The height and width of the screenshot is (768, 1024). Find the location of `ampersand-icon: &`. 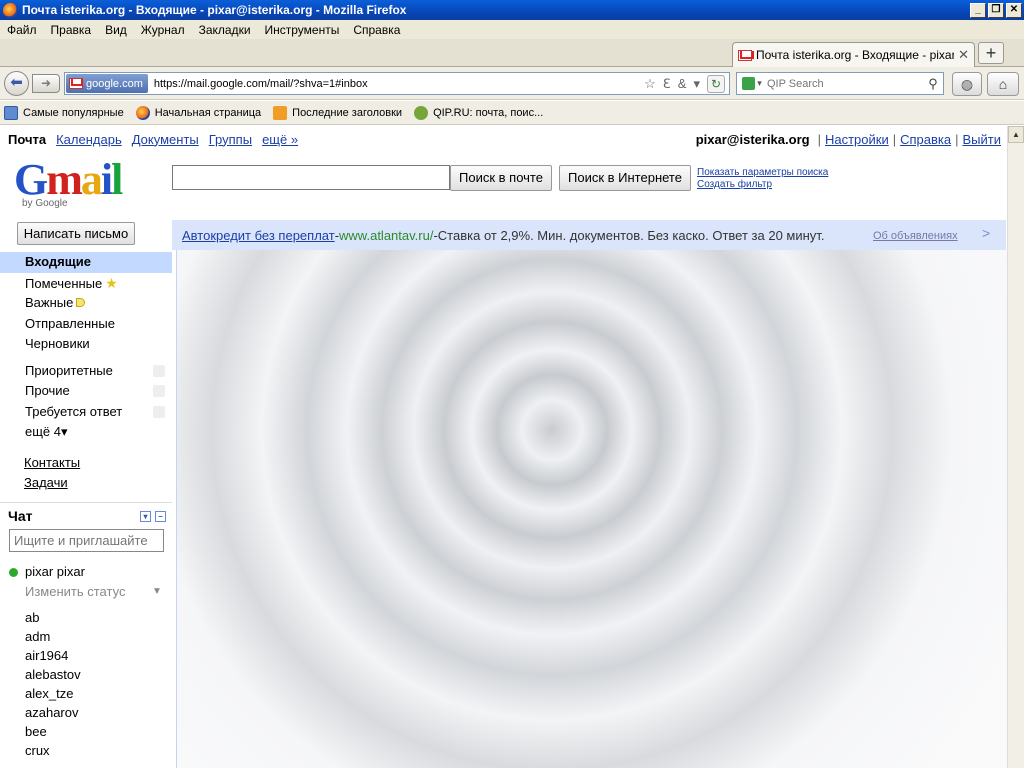

ampersand-icon: & is located at coordinates (682, 83).